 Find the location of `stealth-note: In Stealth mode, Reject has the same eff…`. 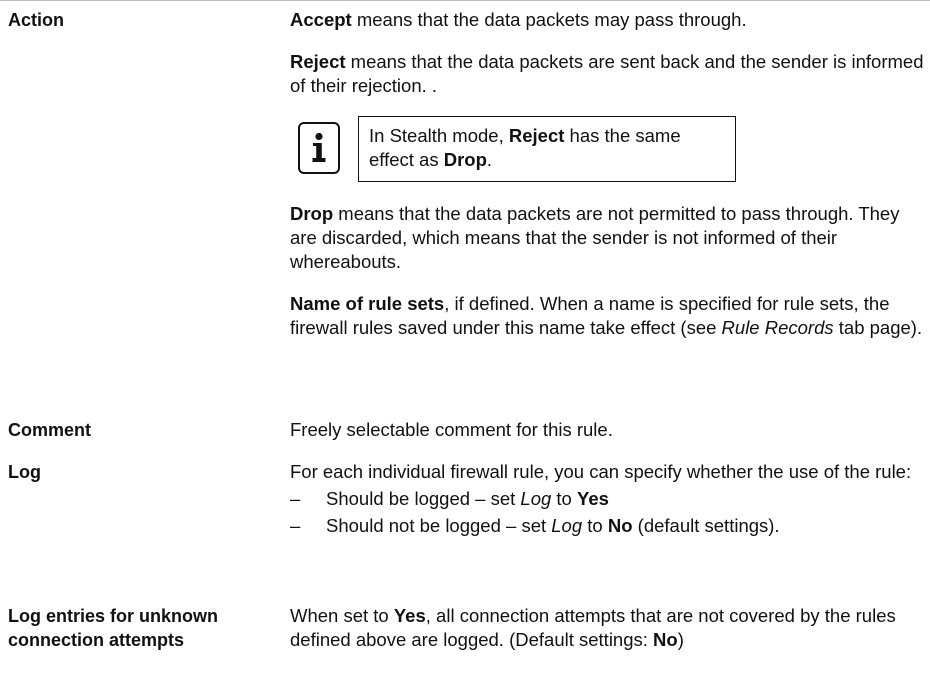

stealth-note: In Stealth mode, Reject has the same eff… is located at coordinates (611, 149).